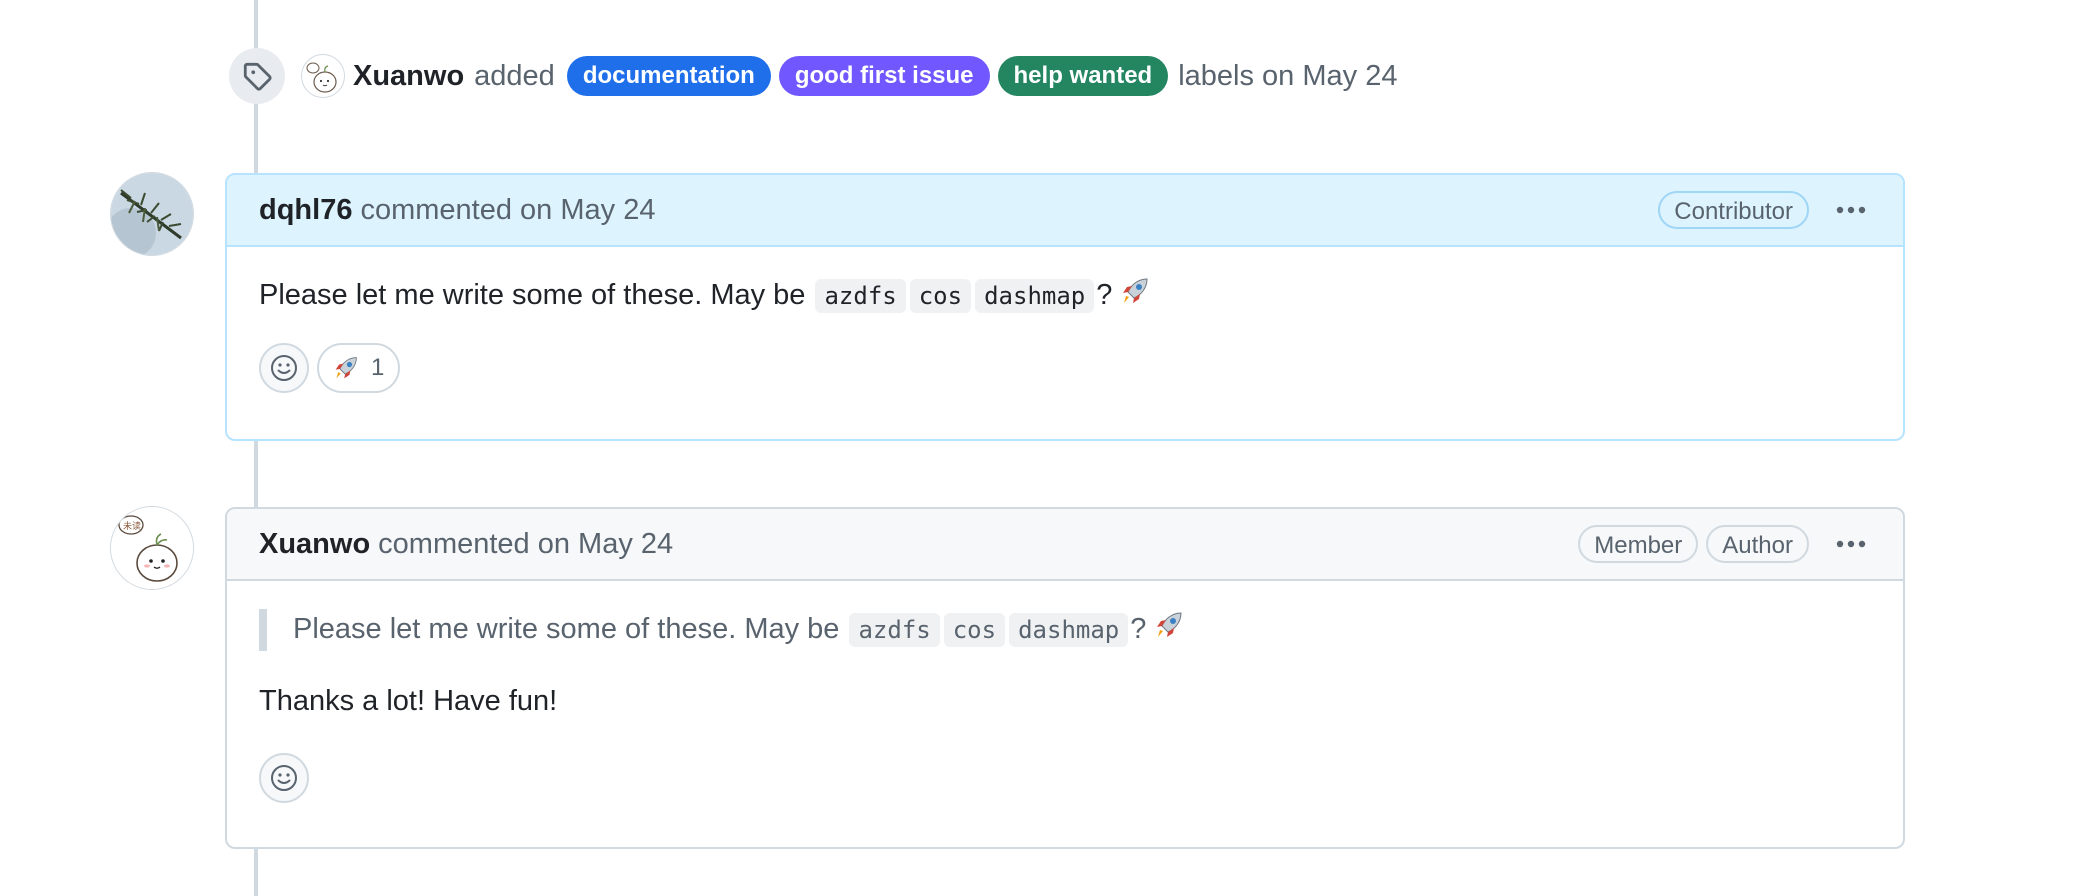  Describe the element at coordinates (514, 75) in the screenshot. I see `event-verb: added` at that location.